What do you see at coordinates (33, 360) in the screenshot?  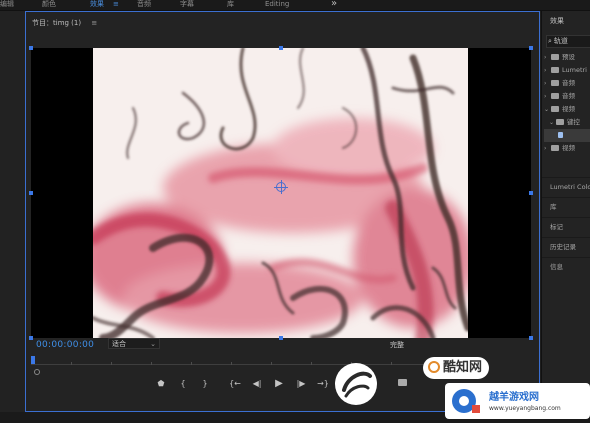 I see `playhead-marker` at bounding box center [33, 360].